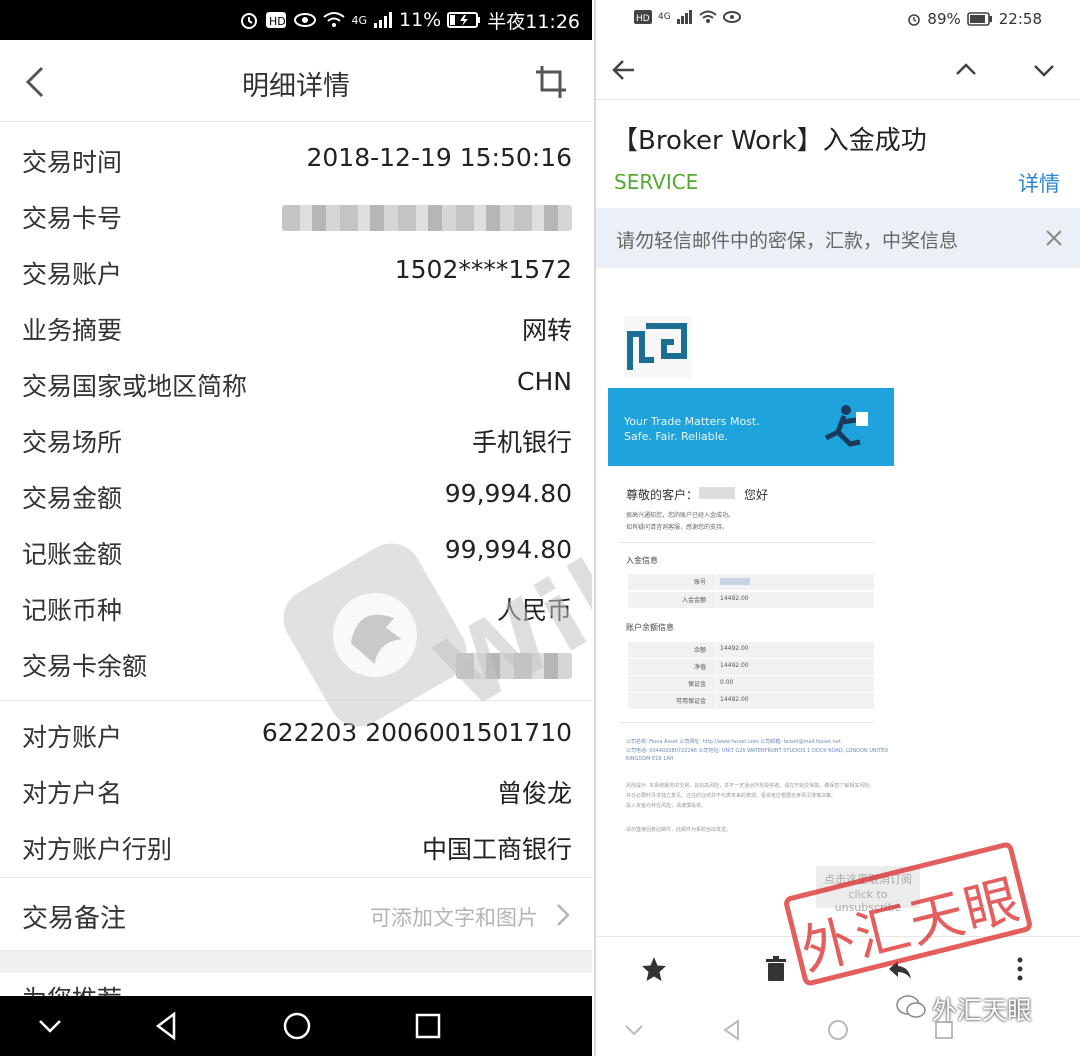 This screenshot has width=1080, height=1056. Describe the element at coordinates (85, 666) in the screenshot. I see `row-label: 交易卡余额` at that location.